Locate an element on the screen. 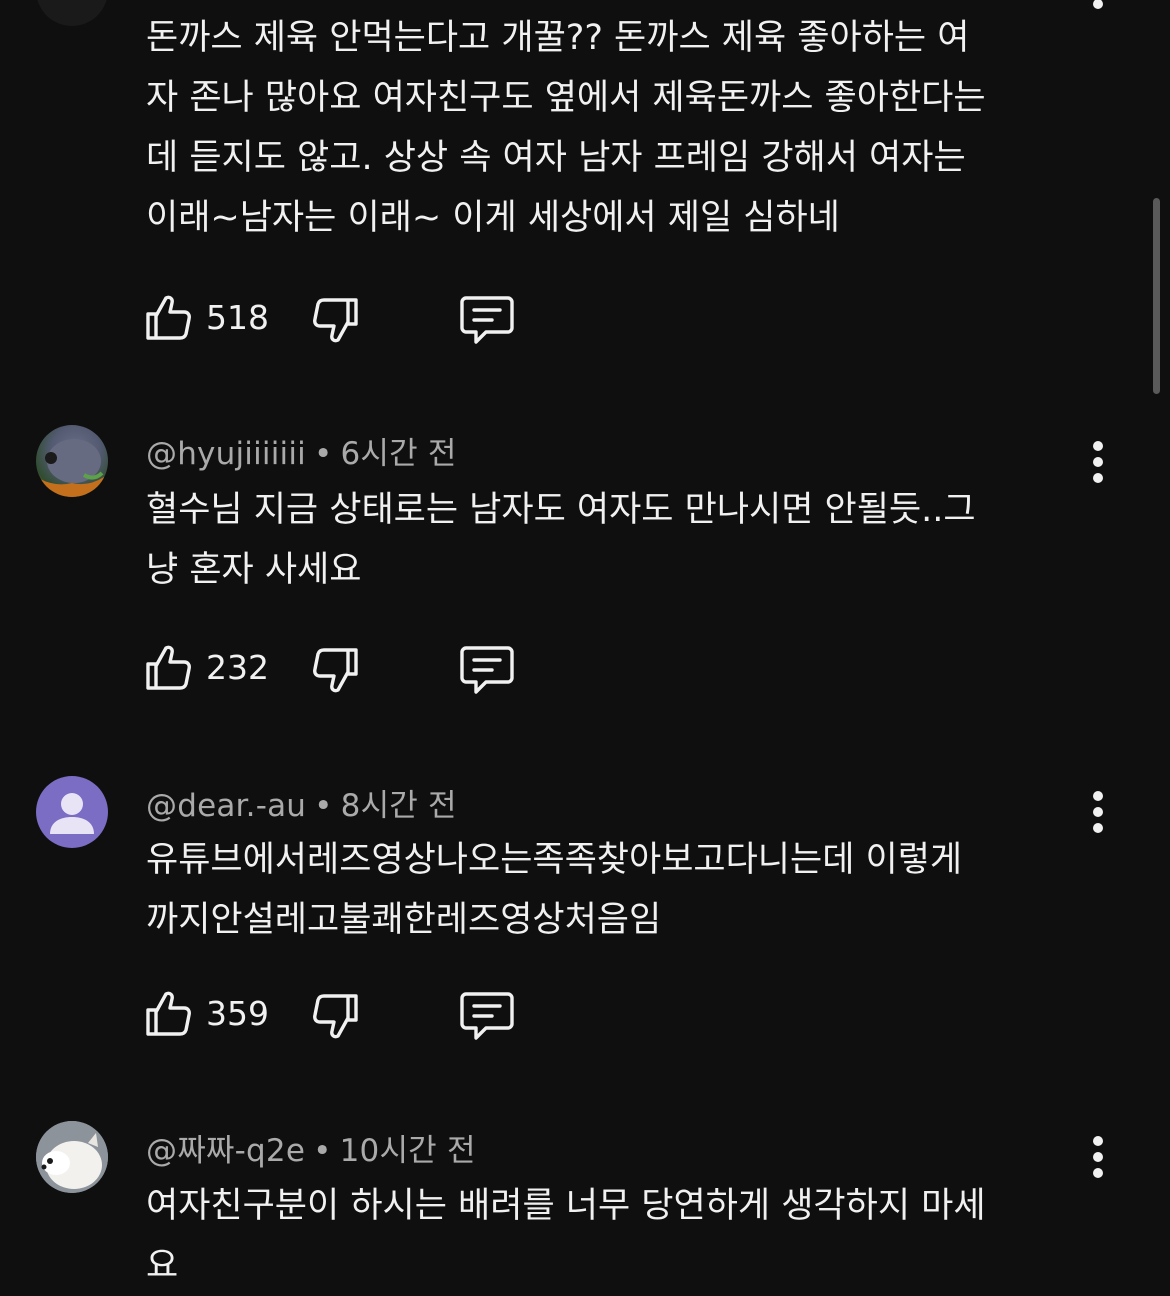 This screenshot has width=1170, height=1296. comment-text: 혈수님 지금 상태로는 남자도 여자도 만나시면 안될듯..그 냥 혼자 사세요 is located at coordinates (561, 540).